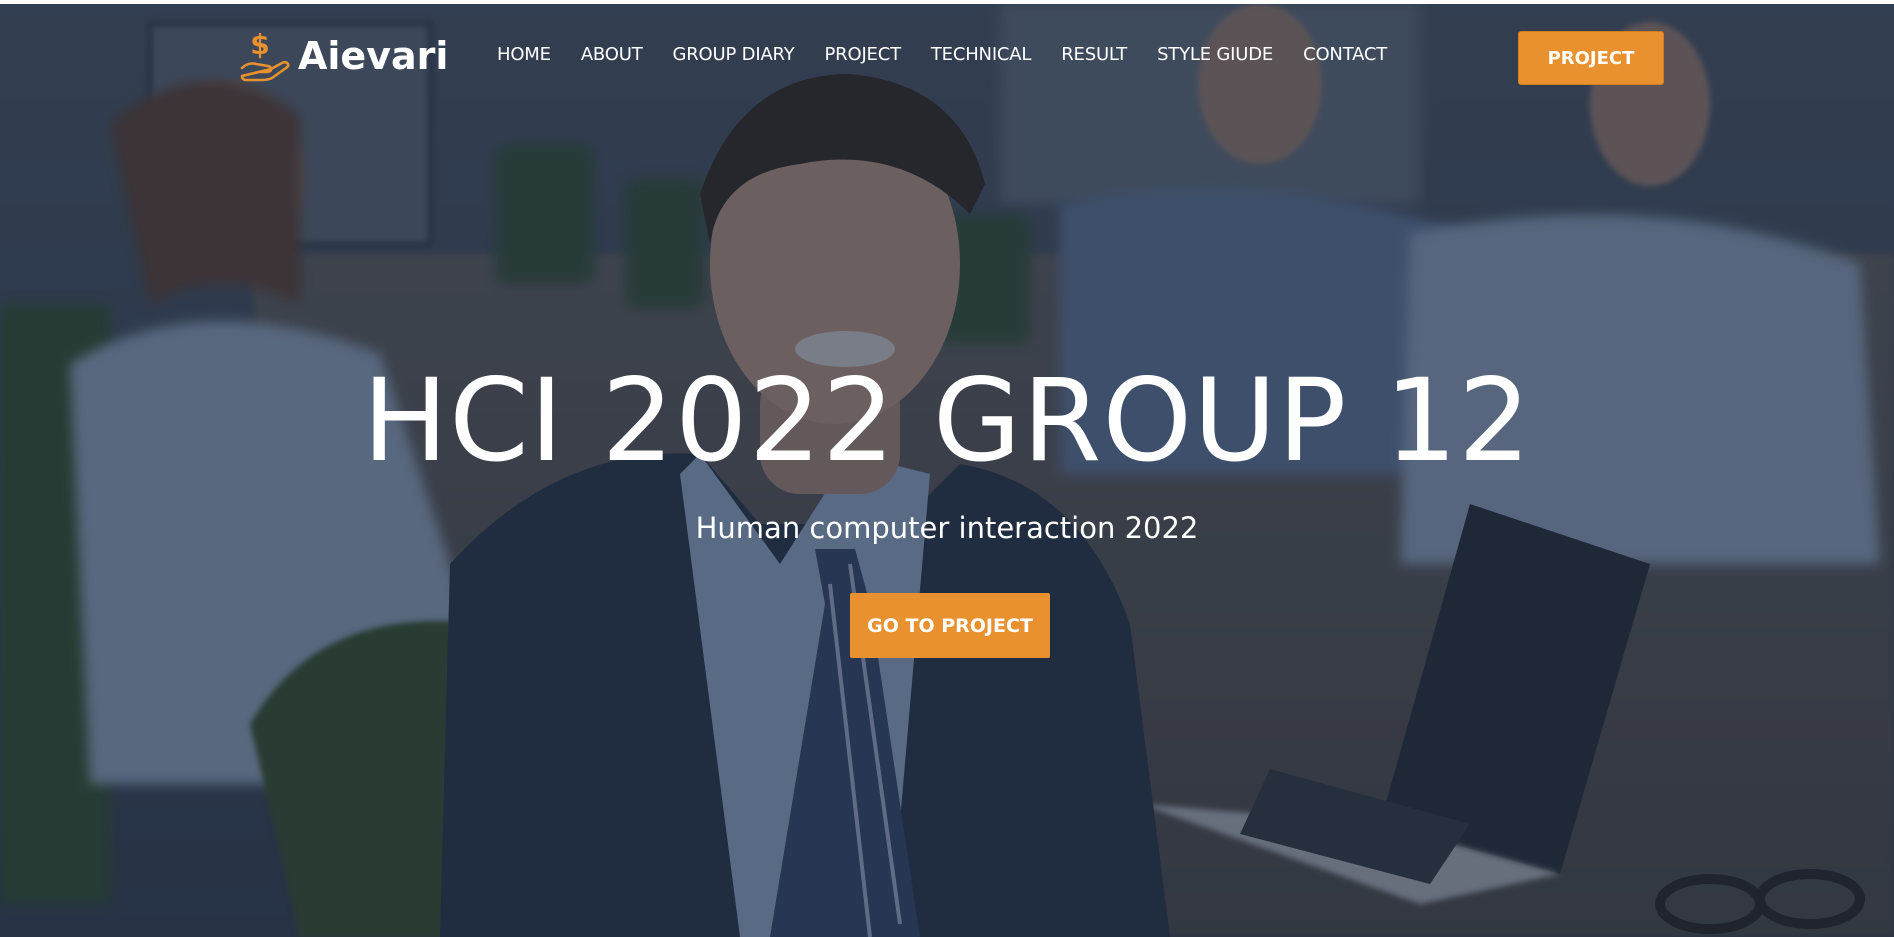  Describe the element at coordinates (947, 528) in the screenshot. I see `hero-subtitle: Human computer interaction 2022` at that location.